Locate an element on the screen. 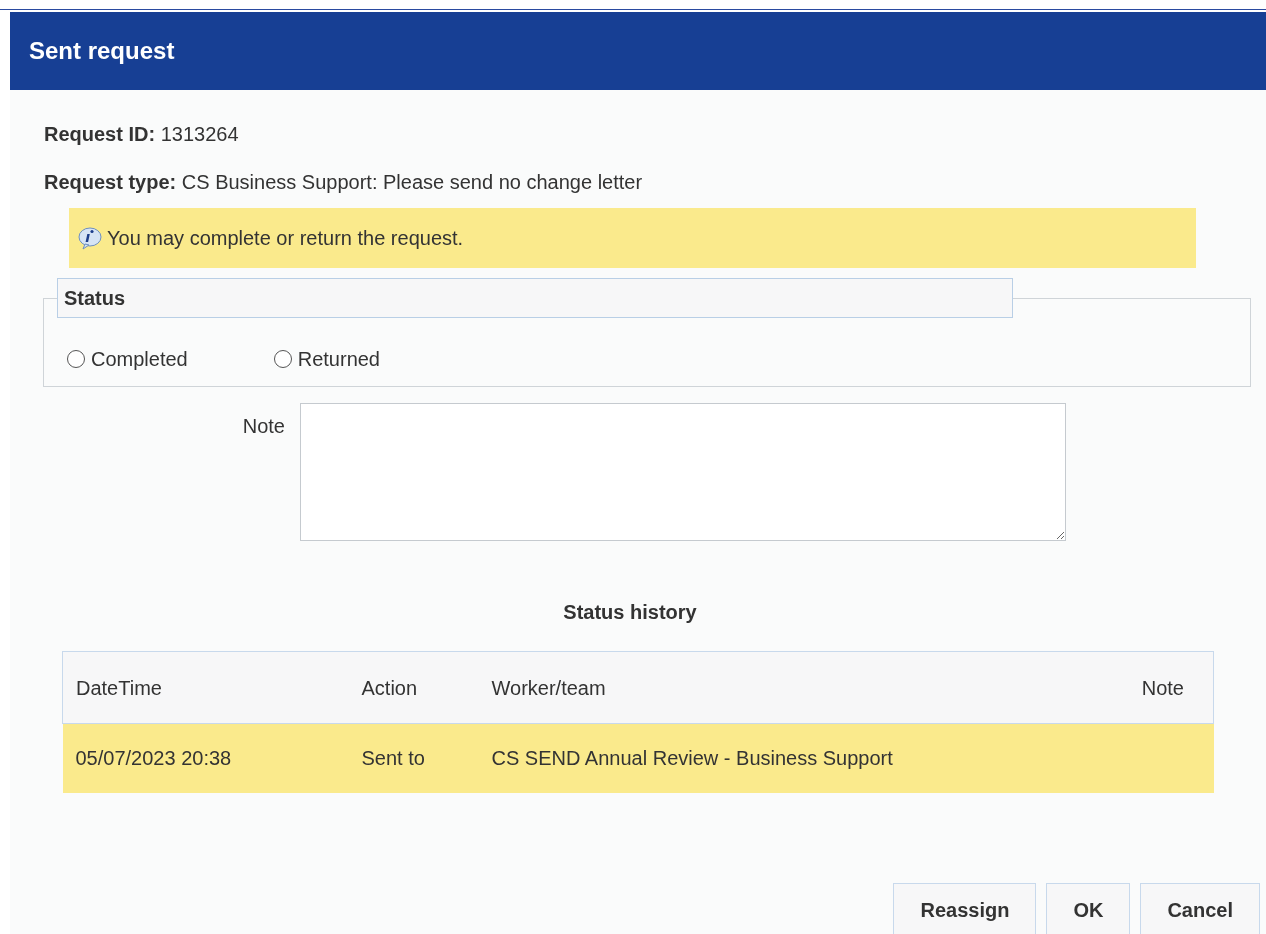  radio-label: Returned is located at coordinates (338, 359).